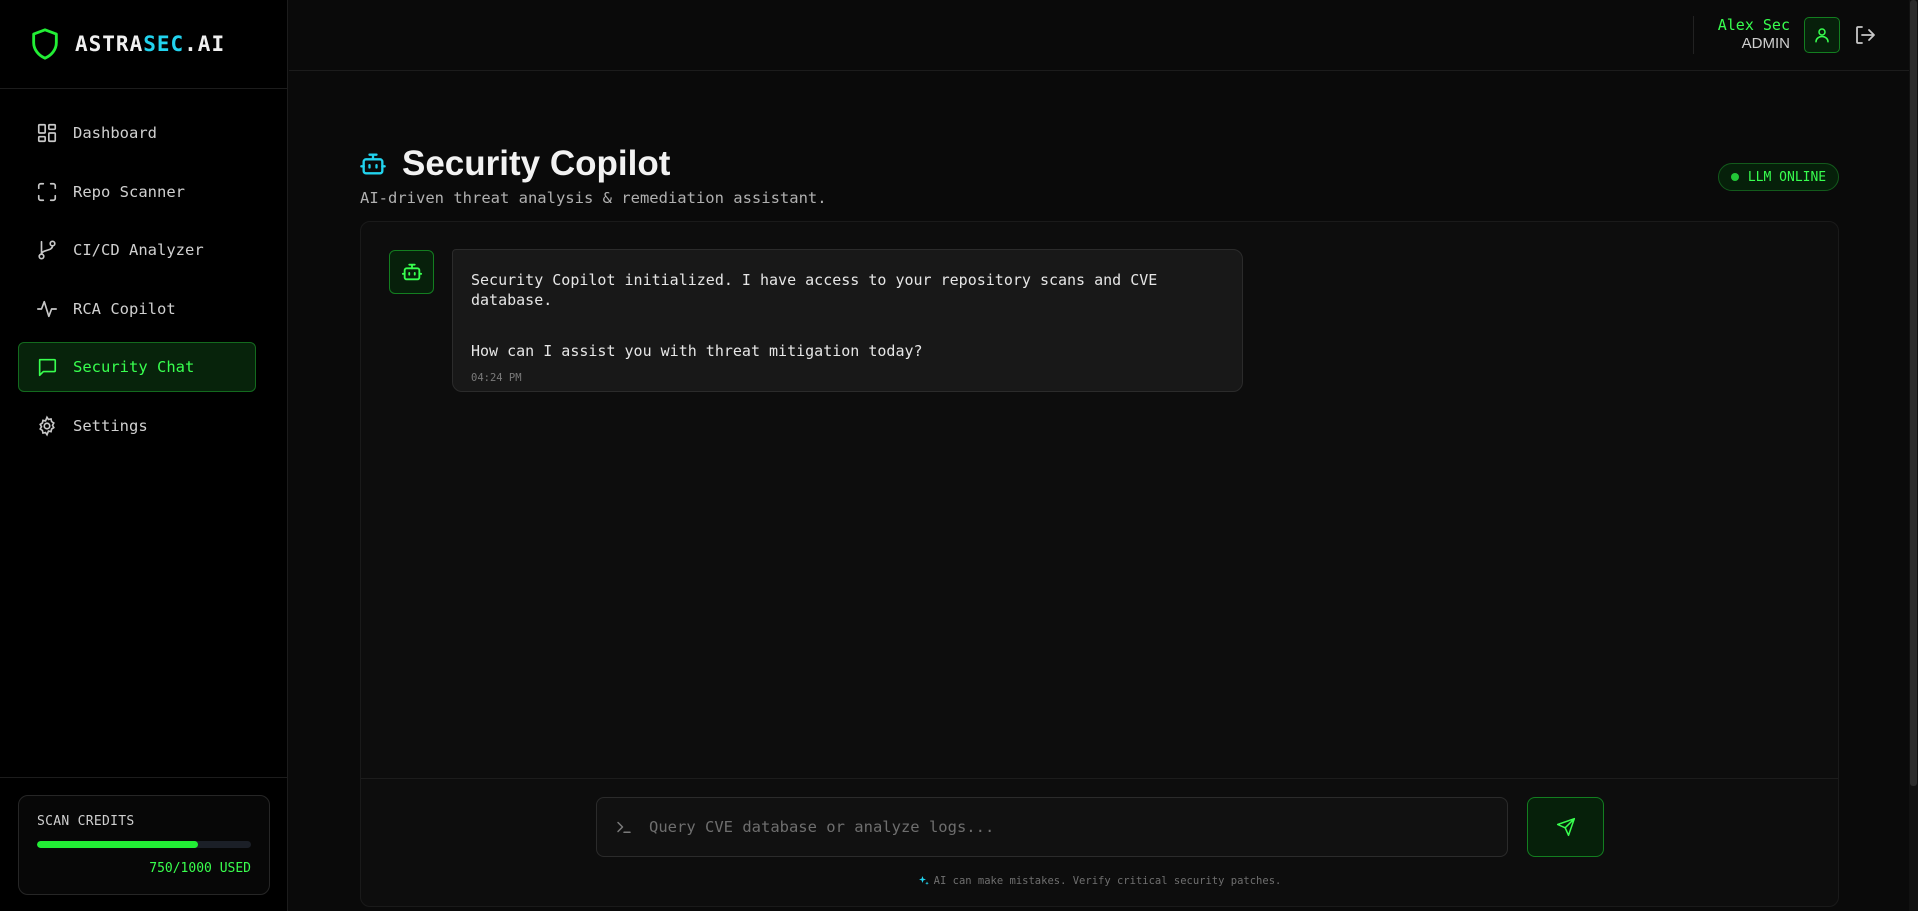 The height and width of the screenshot is (911, 1918). I want to click on sidebar-item-rca-copilot: RCA Copilot, so click(137, 309).